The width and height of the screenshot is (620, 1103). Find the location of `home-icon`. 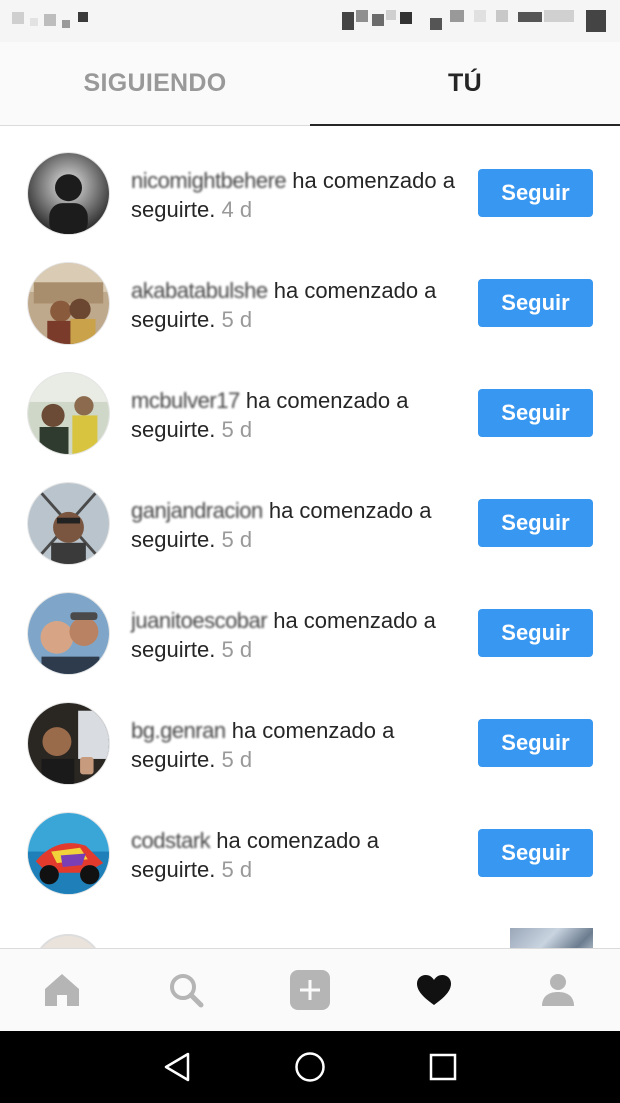

home-icon is located at coordinates (62, 990).